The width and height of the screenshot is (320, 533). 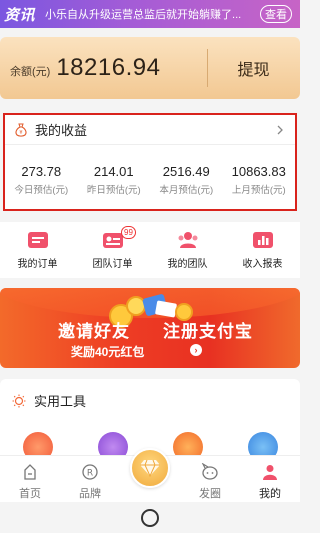 What do you see at coordinates (30, 472) in the screenshot?
I see `home-icon` at bounding box center [30, 472].